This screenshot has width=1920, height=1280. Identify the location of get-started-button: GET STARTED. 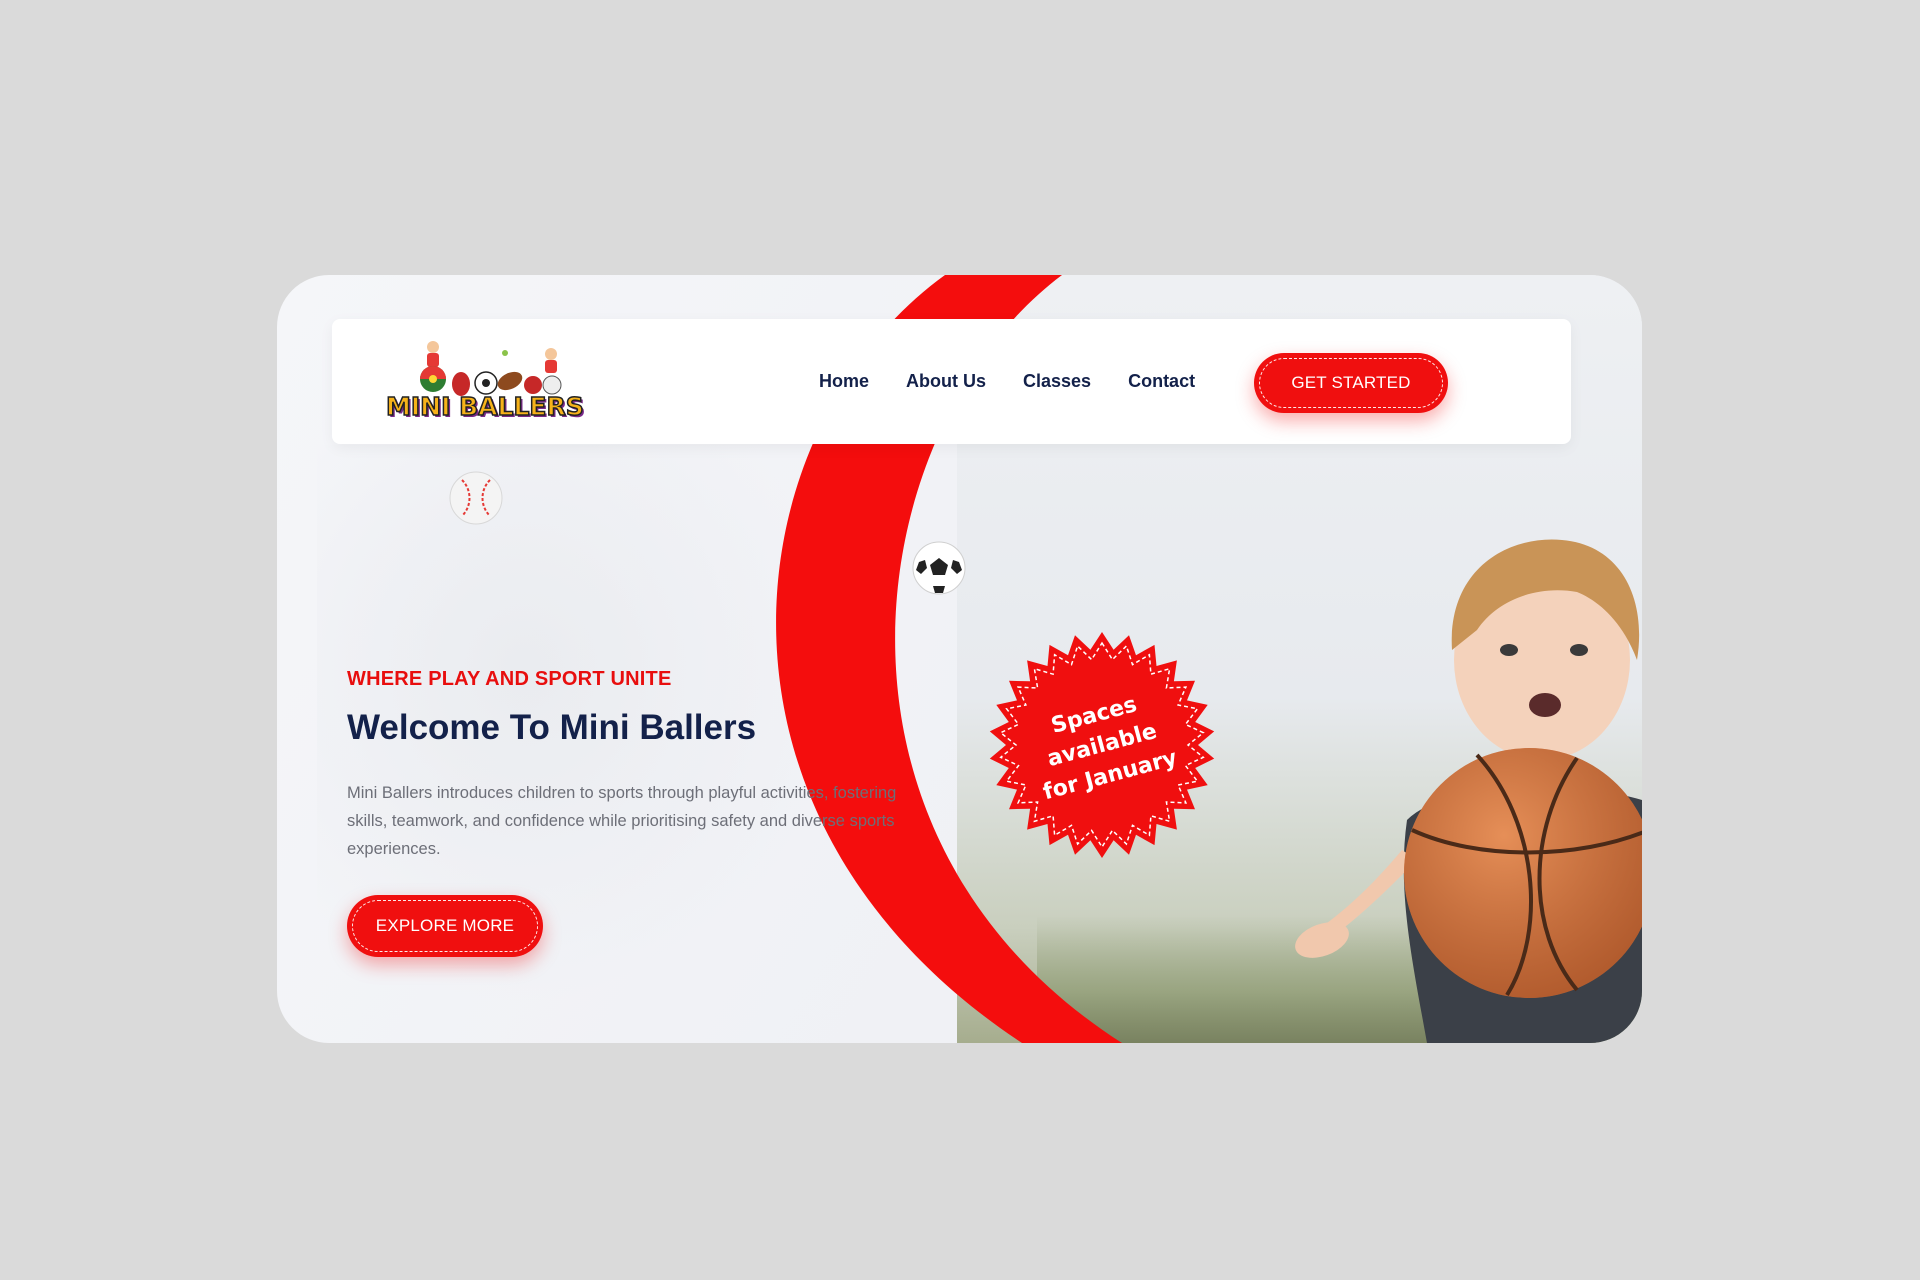
(1351, 383).